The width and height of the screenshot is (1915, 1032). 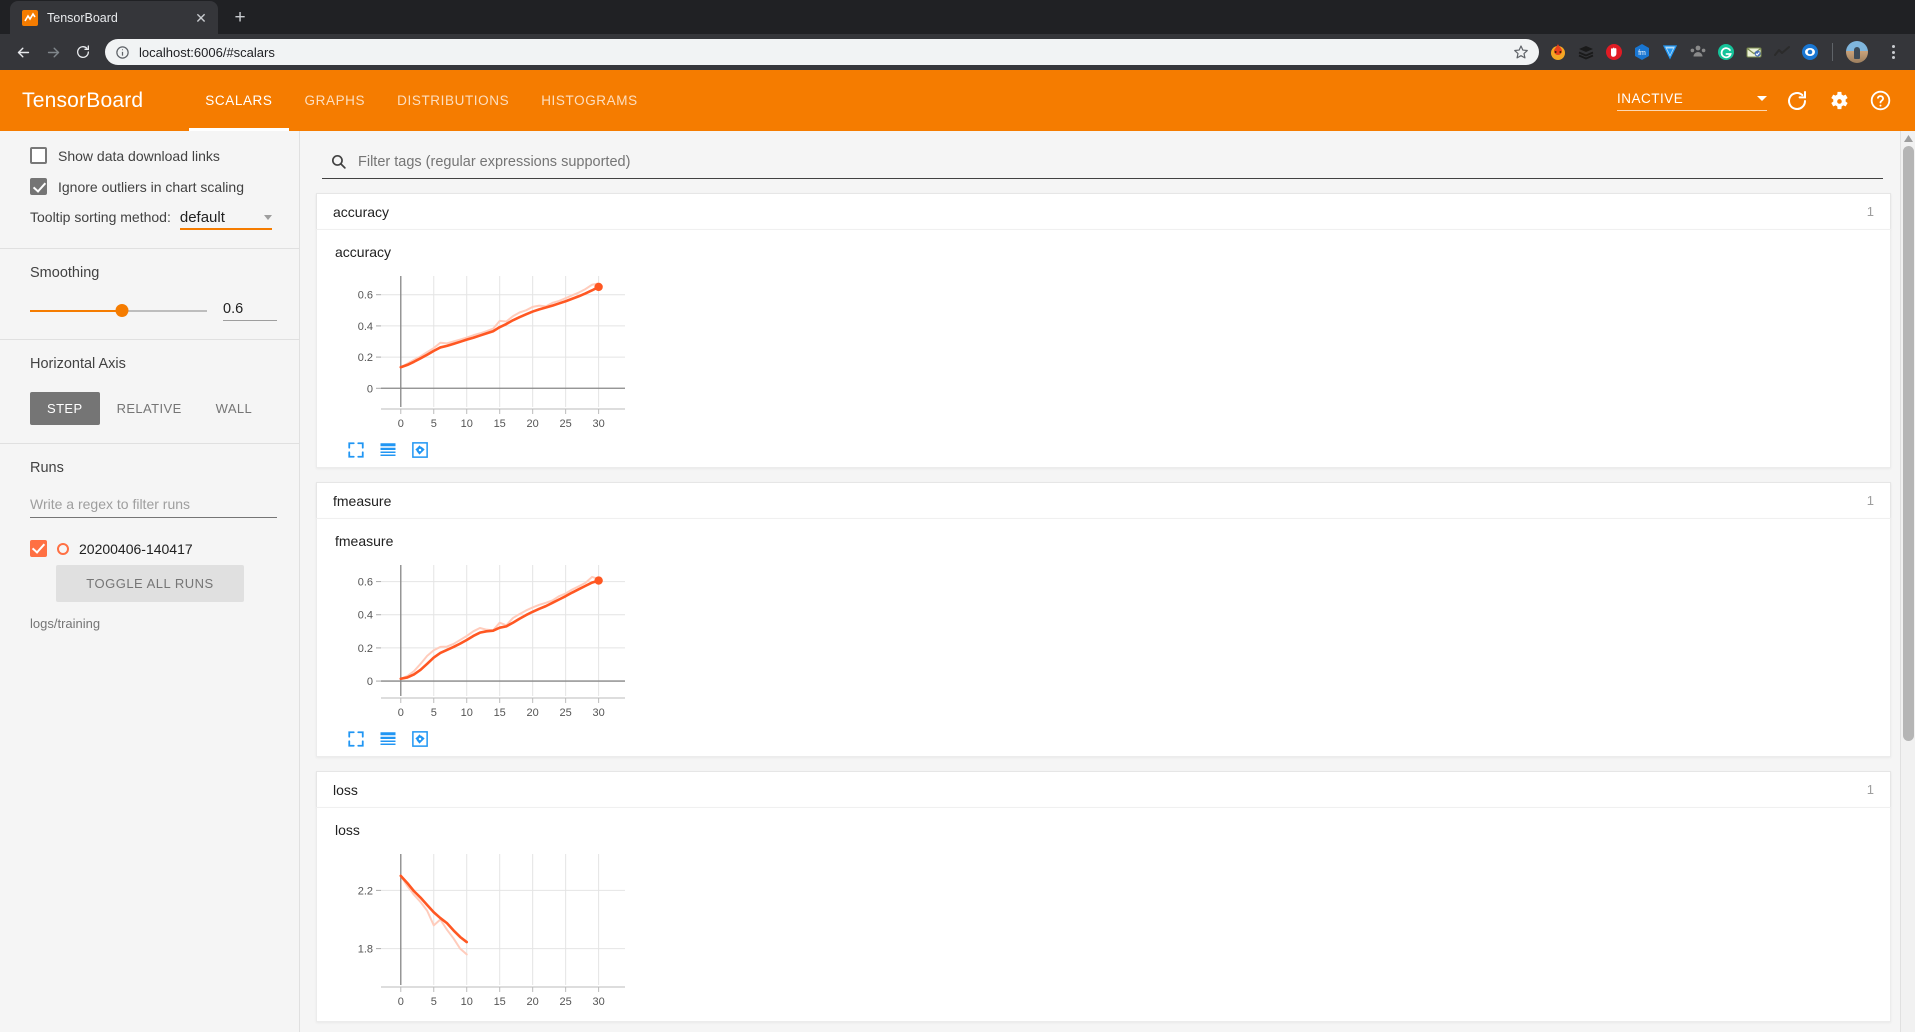 What do you see at coordinates (114, 17) in the screenshot?
I see `browser-tab: TensorBoard ✕` at bounding box center [114, 17].